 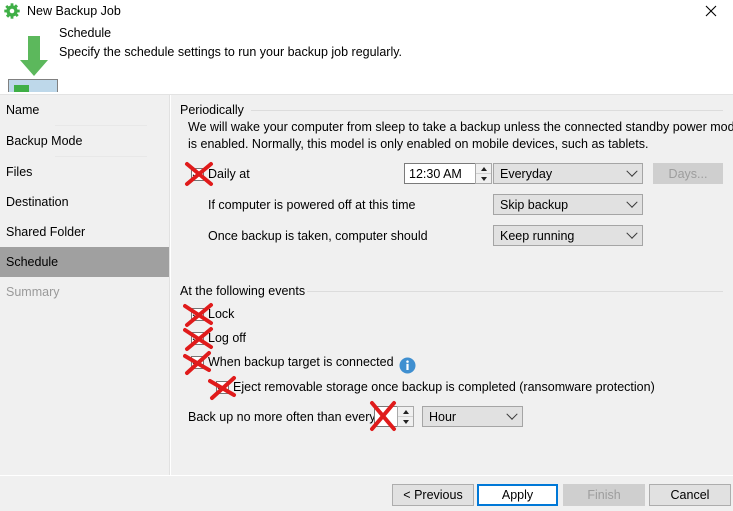 I want to click on periodically-group-label: Periodically, so click(x=212, y=110).